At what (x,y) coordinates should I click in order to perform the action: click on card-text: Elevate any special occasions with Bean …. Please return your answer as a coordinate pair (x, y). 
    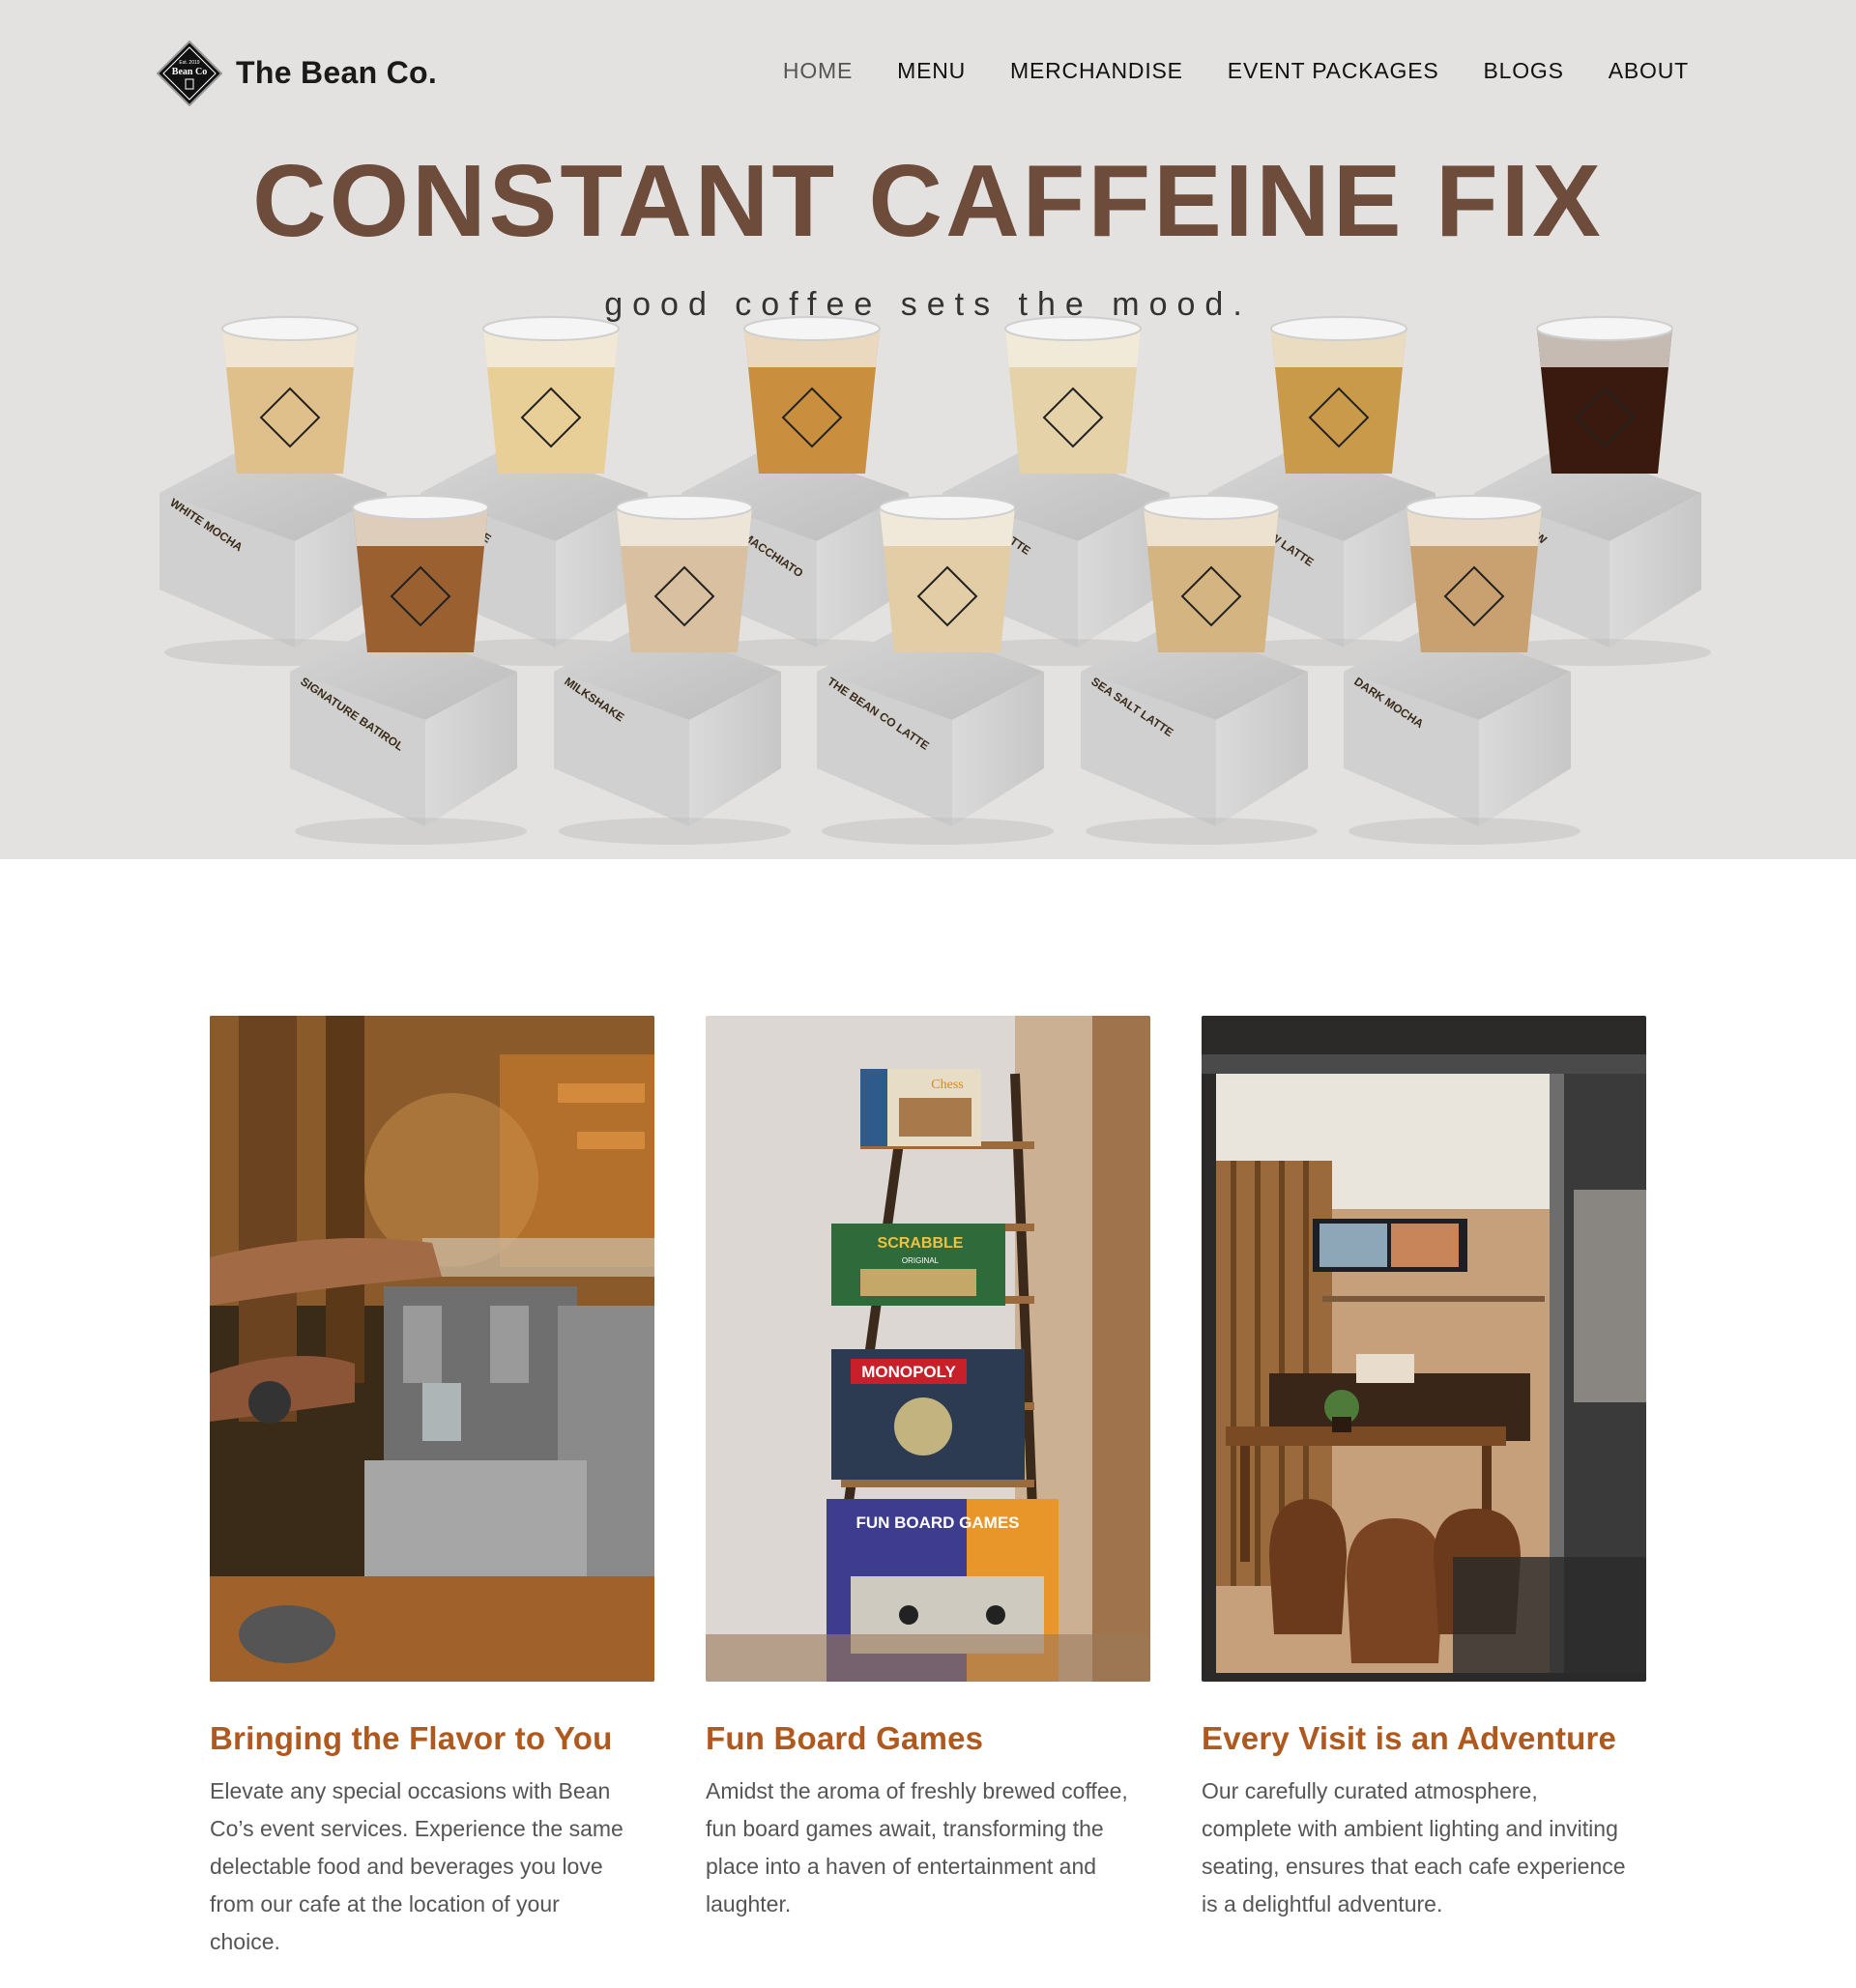
    Looking at the image, I should click on (417, 1866).